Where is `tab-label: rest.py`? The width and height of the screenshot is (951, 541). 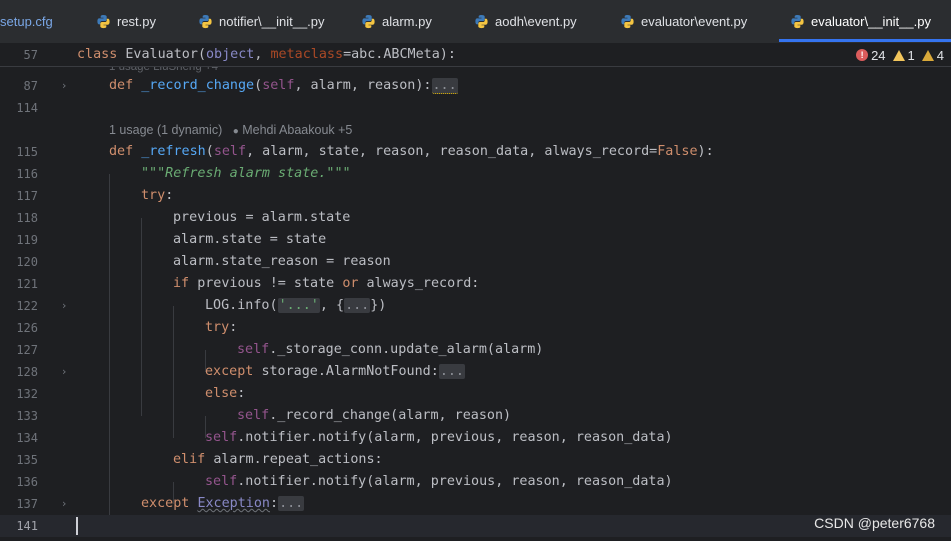
tab-label: rest.py is located at coordinates (137, 21).